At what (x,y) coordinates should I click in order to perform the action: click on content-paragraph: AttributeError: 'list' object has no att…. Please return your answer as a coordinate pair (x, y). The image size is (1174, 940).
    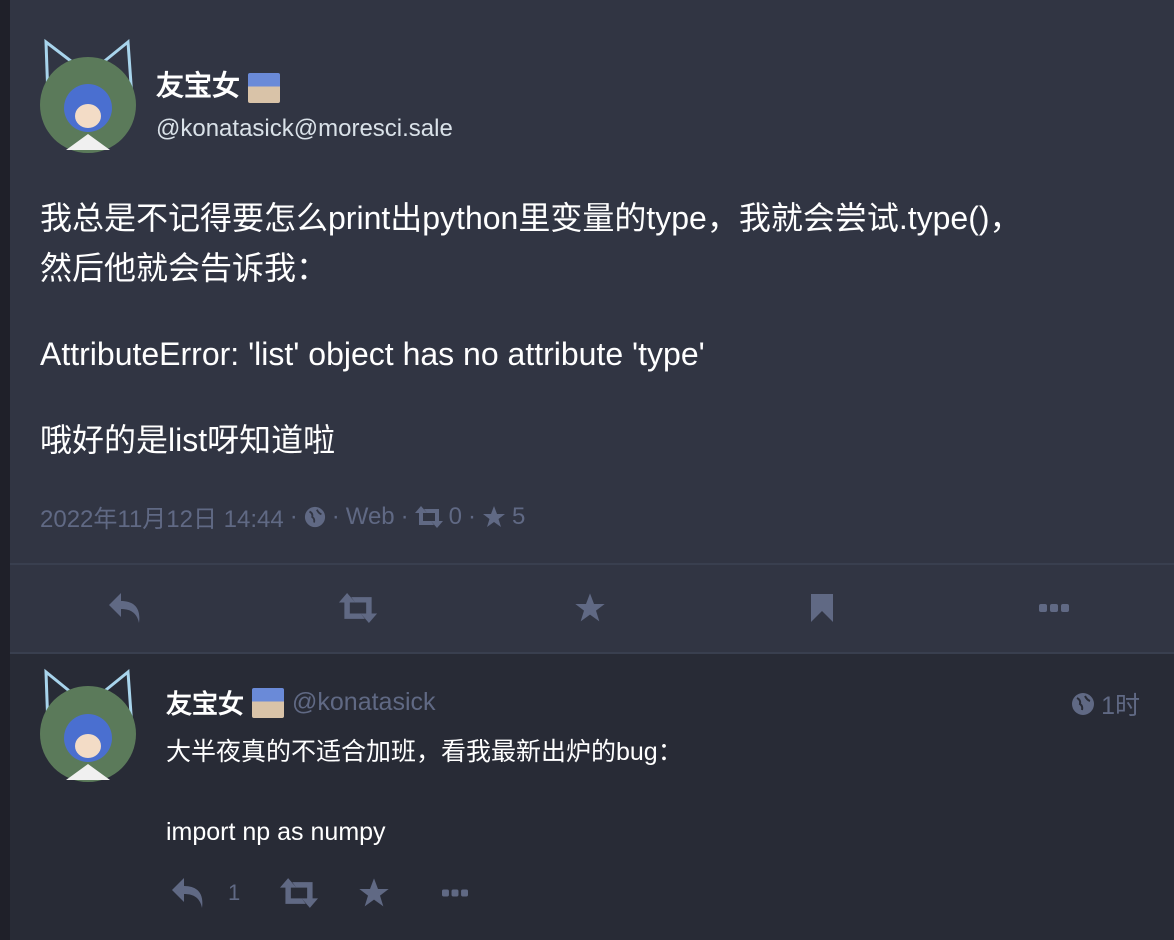
    Looking at the image, I should click on (372, 354).